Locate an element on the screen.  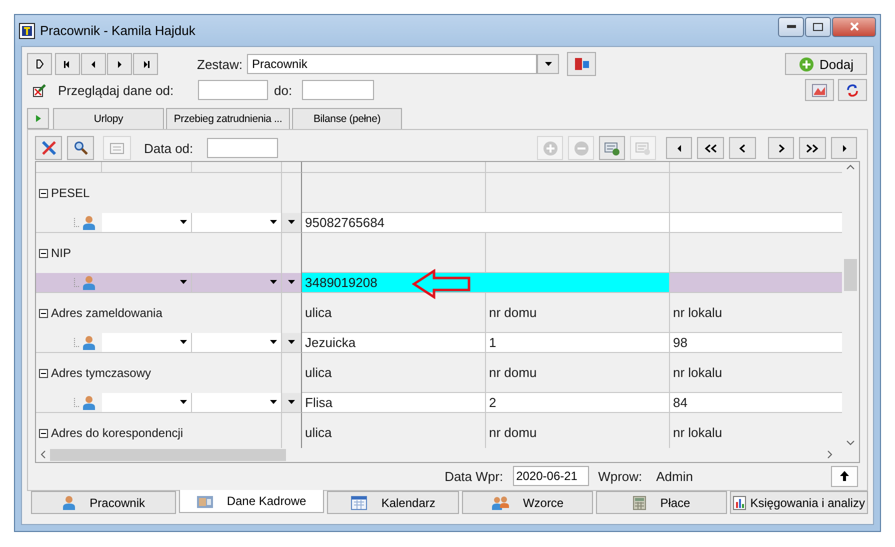
minimize-button is located at coordinates (791, 26).